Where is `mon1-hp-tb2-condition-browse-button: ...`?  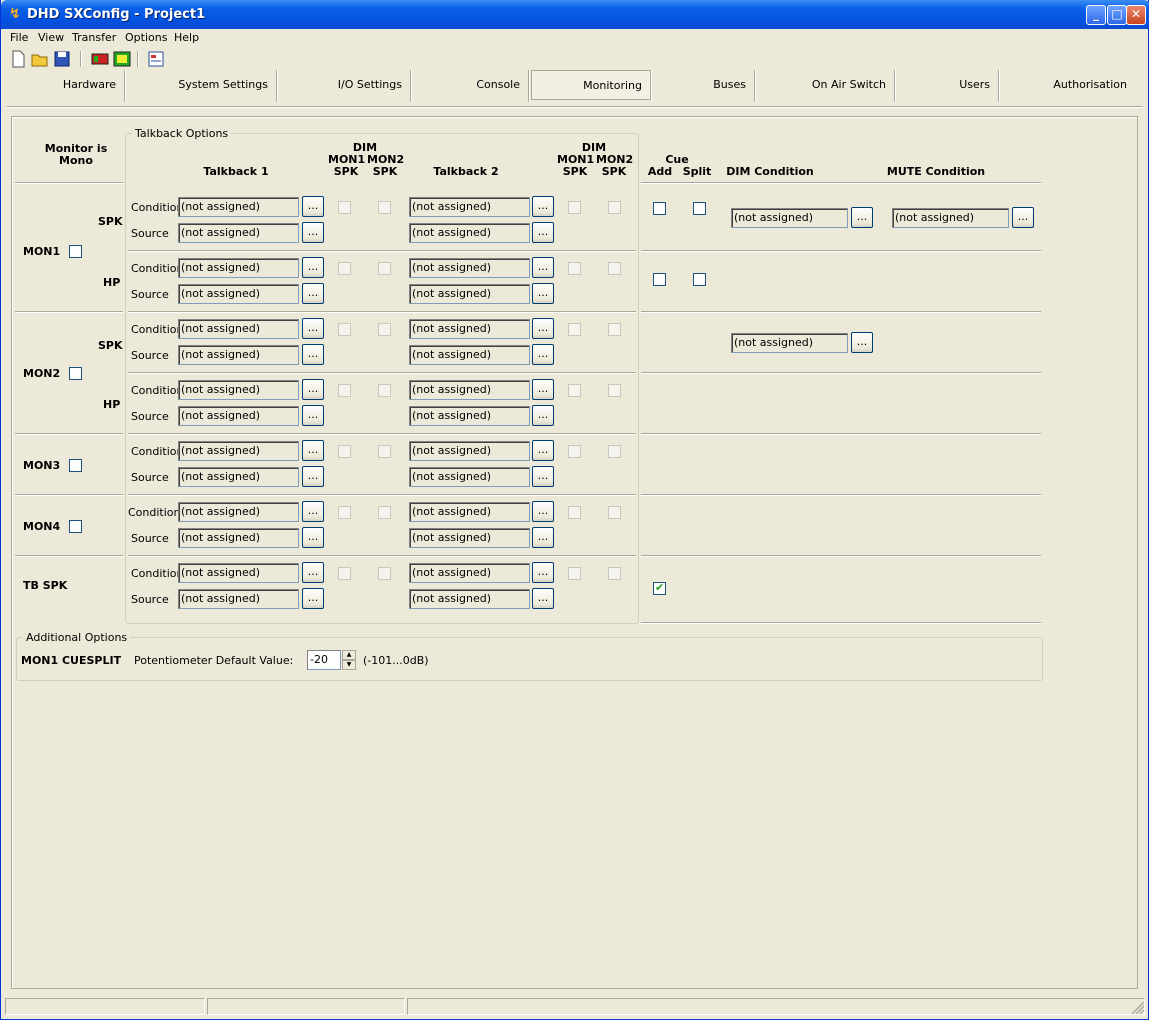 mon1-hp-tb2-condition-browse-button: ... is located at coordinates (543, 267).